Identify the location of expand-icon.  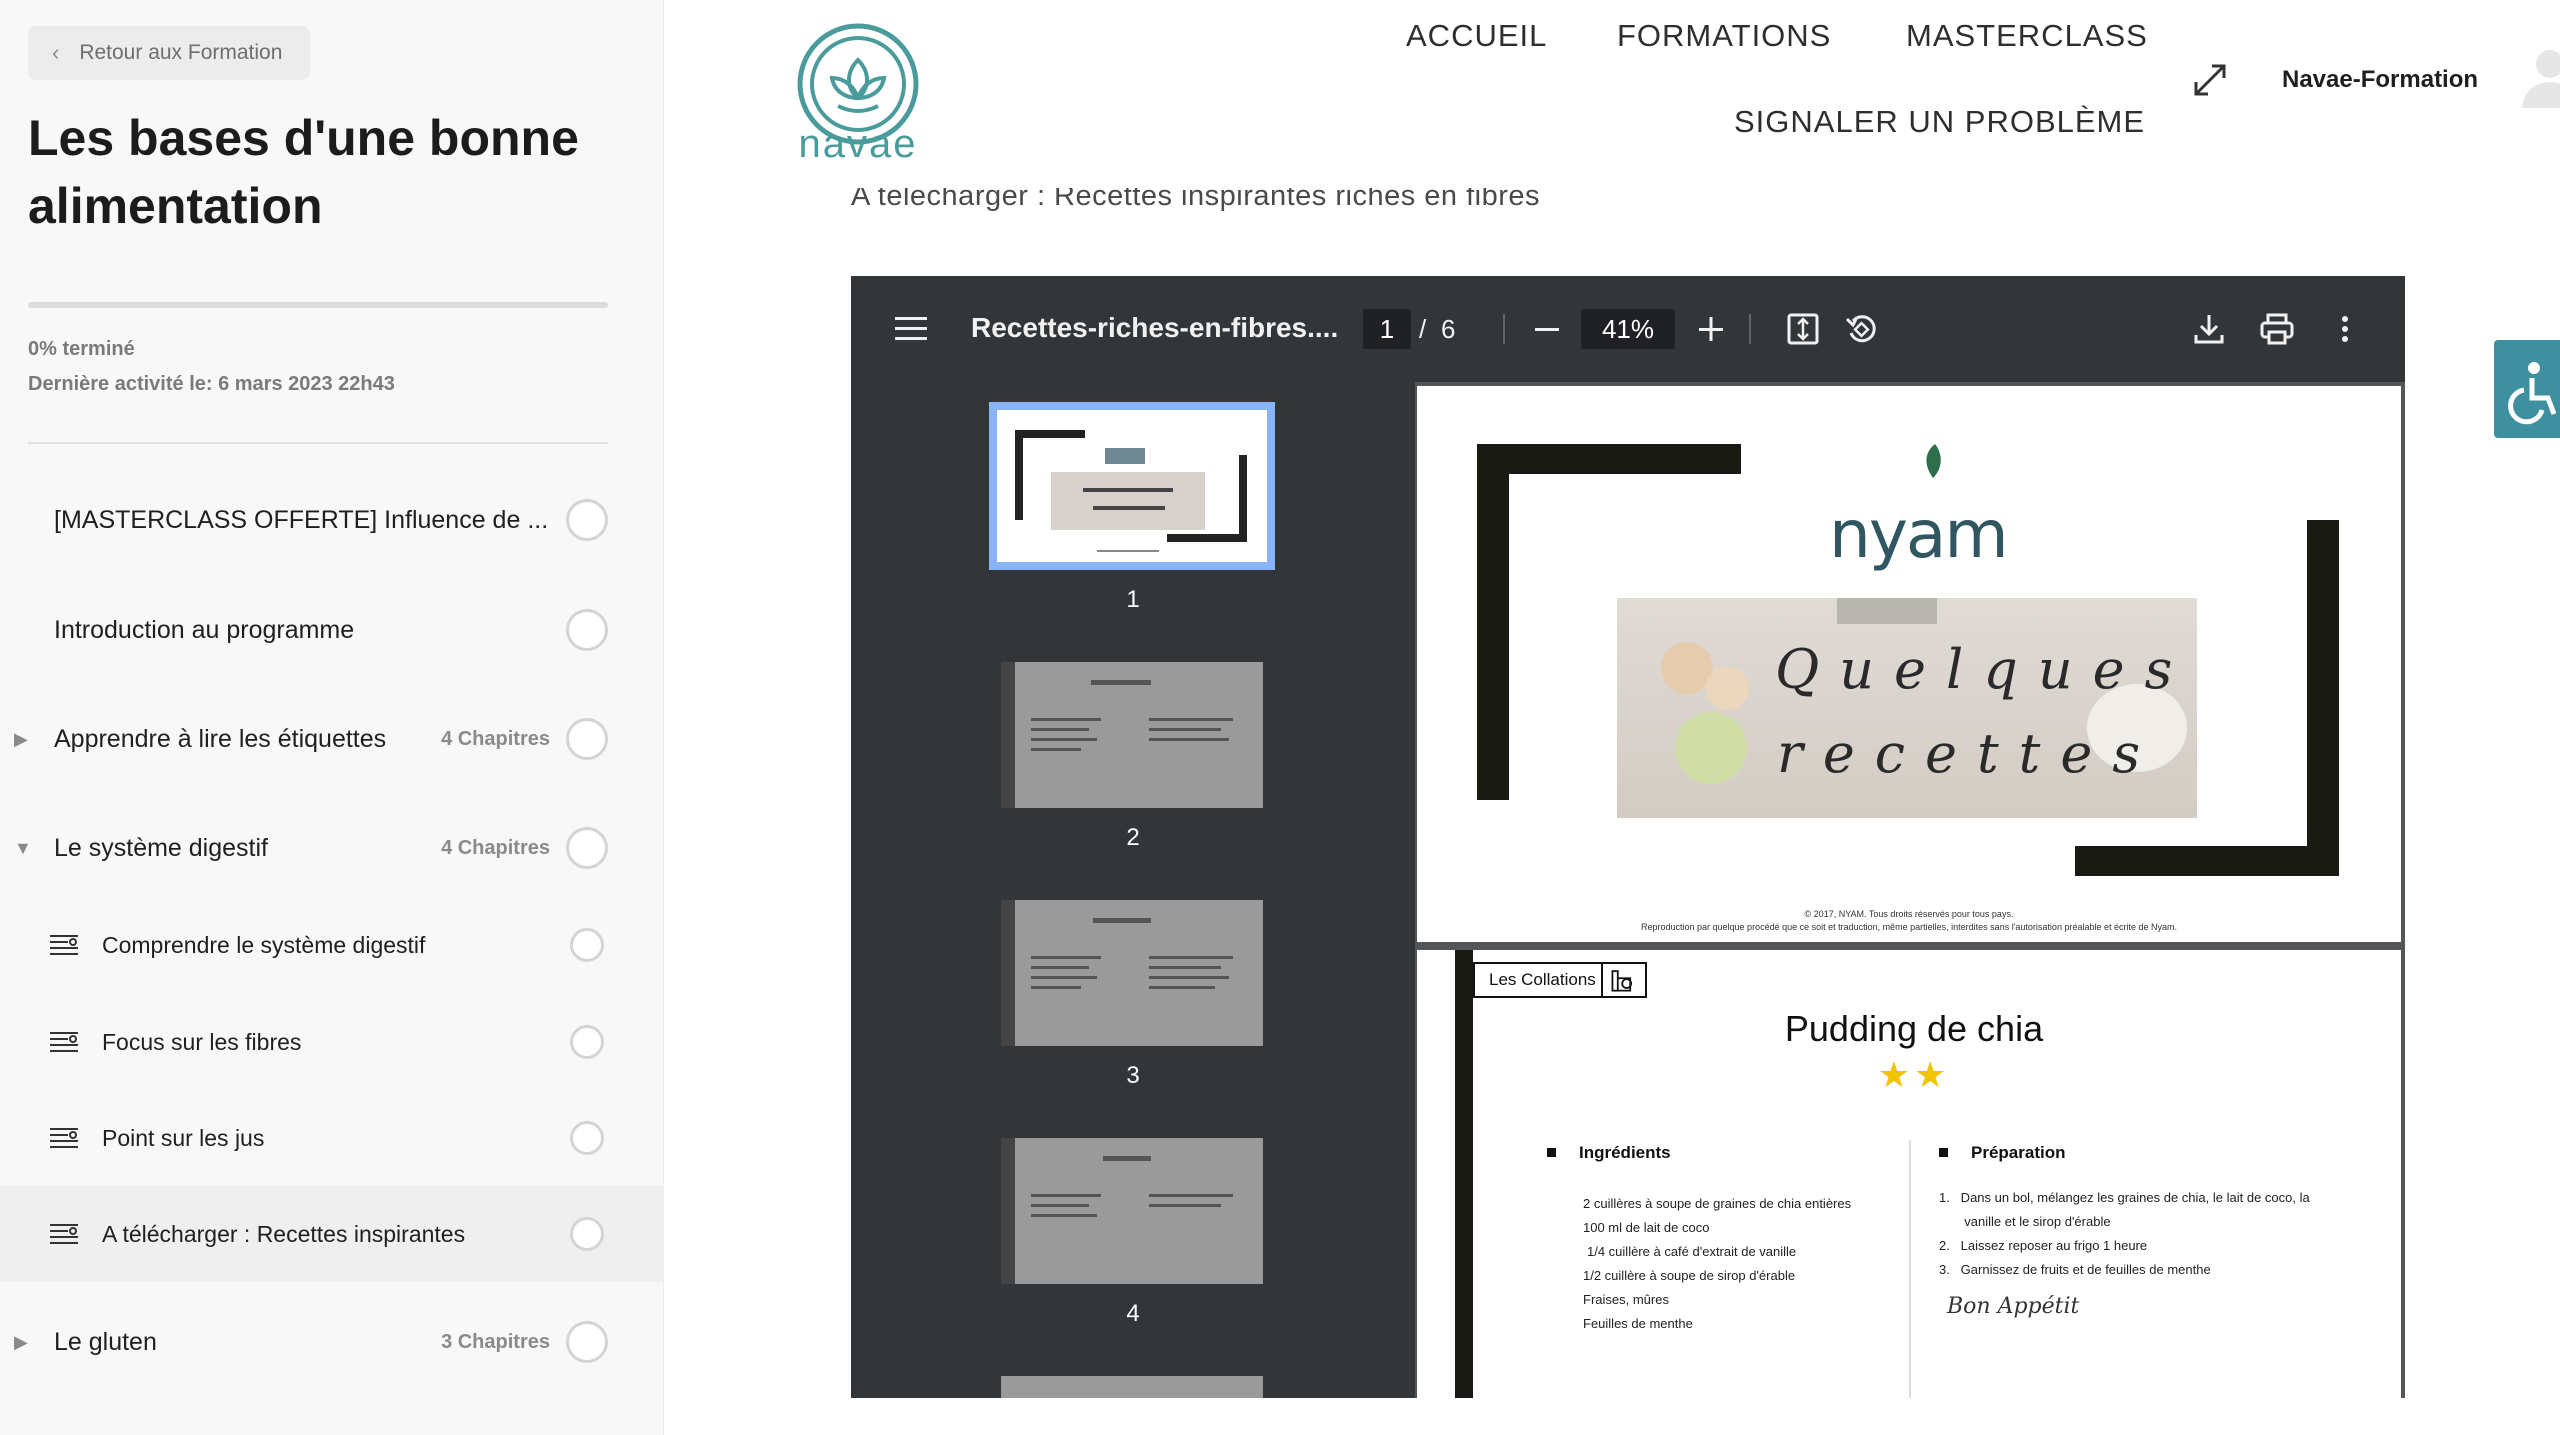
(2210, 80).